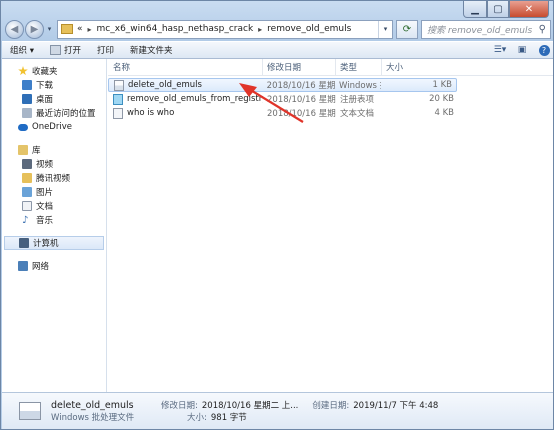 The width and height of the screenshot is (554, 430). What do you see at coordinates (49, 29) in the screenshot?
I see `recent-pages-dropdown: ▾` at bounding box center [49, 29].